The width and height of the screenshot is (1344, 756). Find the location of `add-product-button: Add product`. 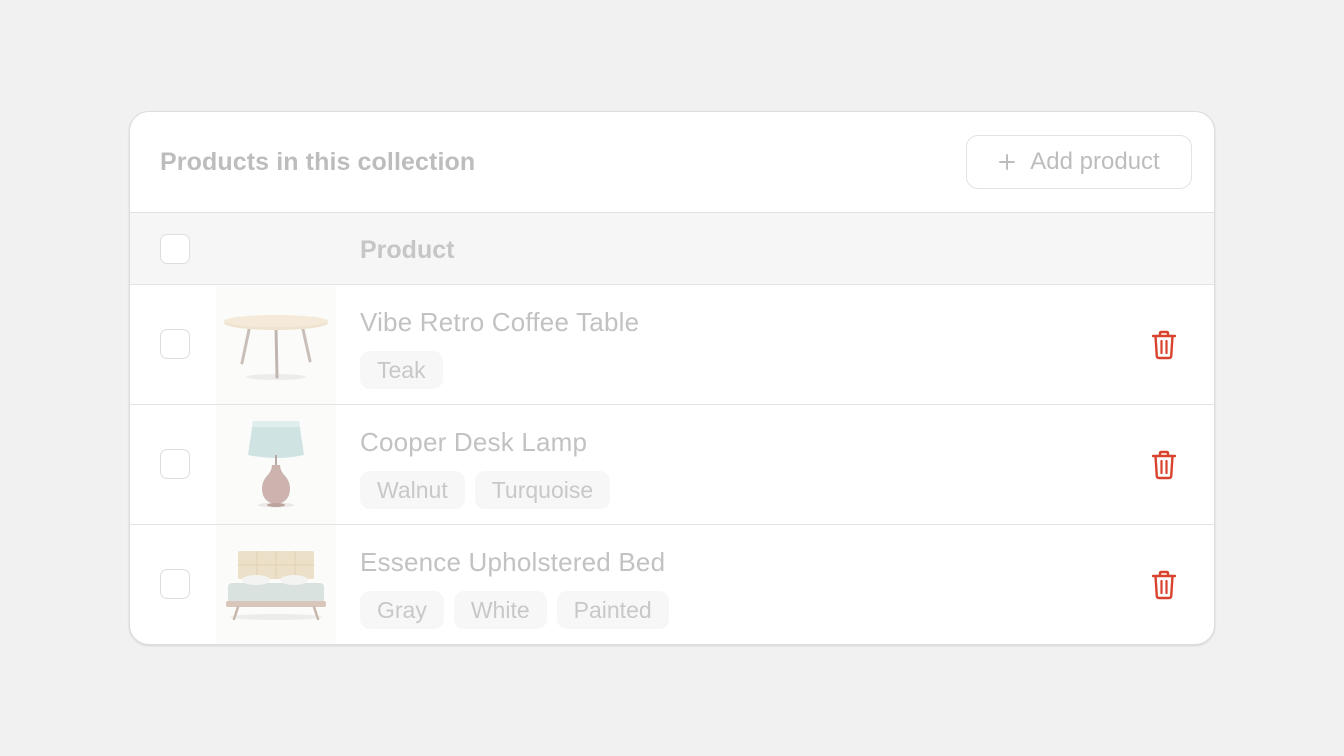

add-product-button: Add product is located at coordinates (1079, 162).